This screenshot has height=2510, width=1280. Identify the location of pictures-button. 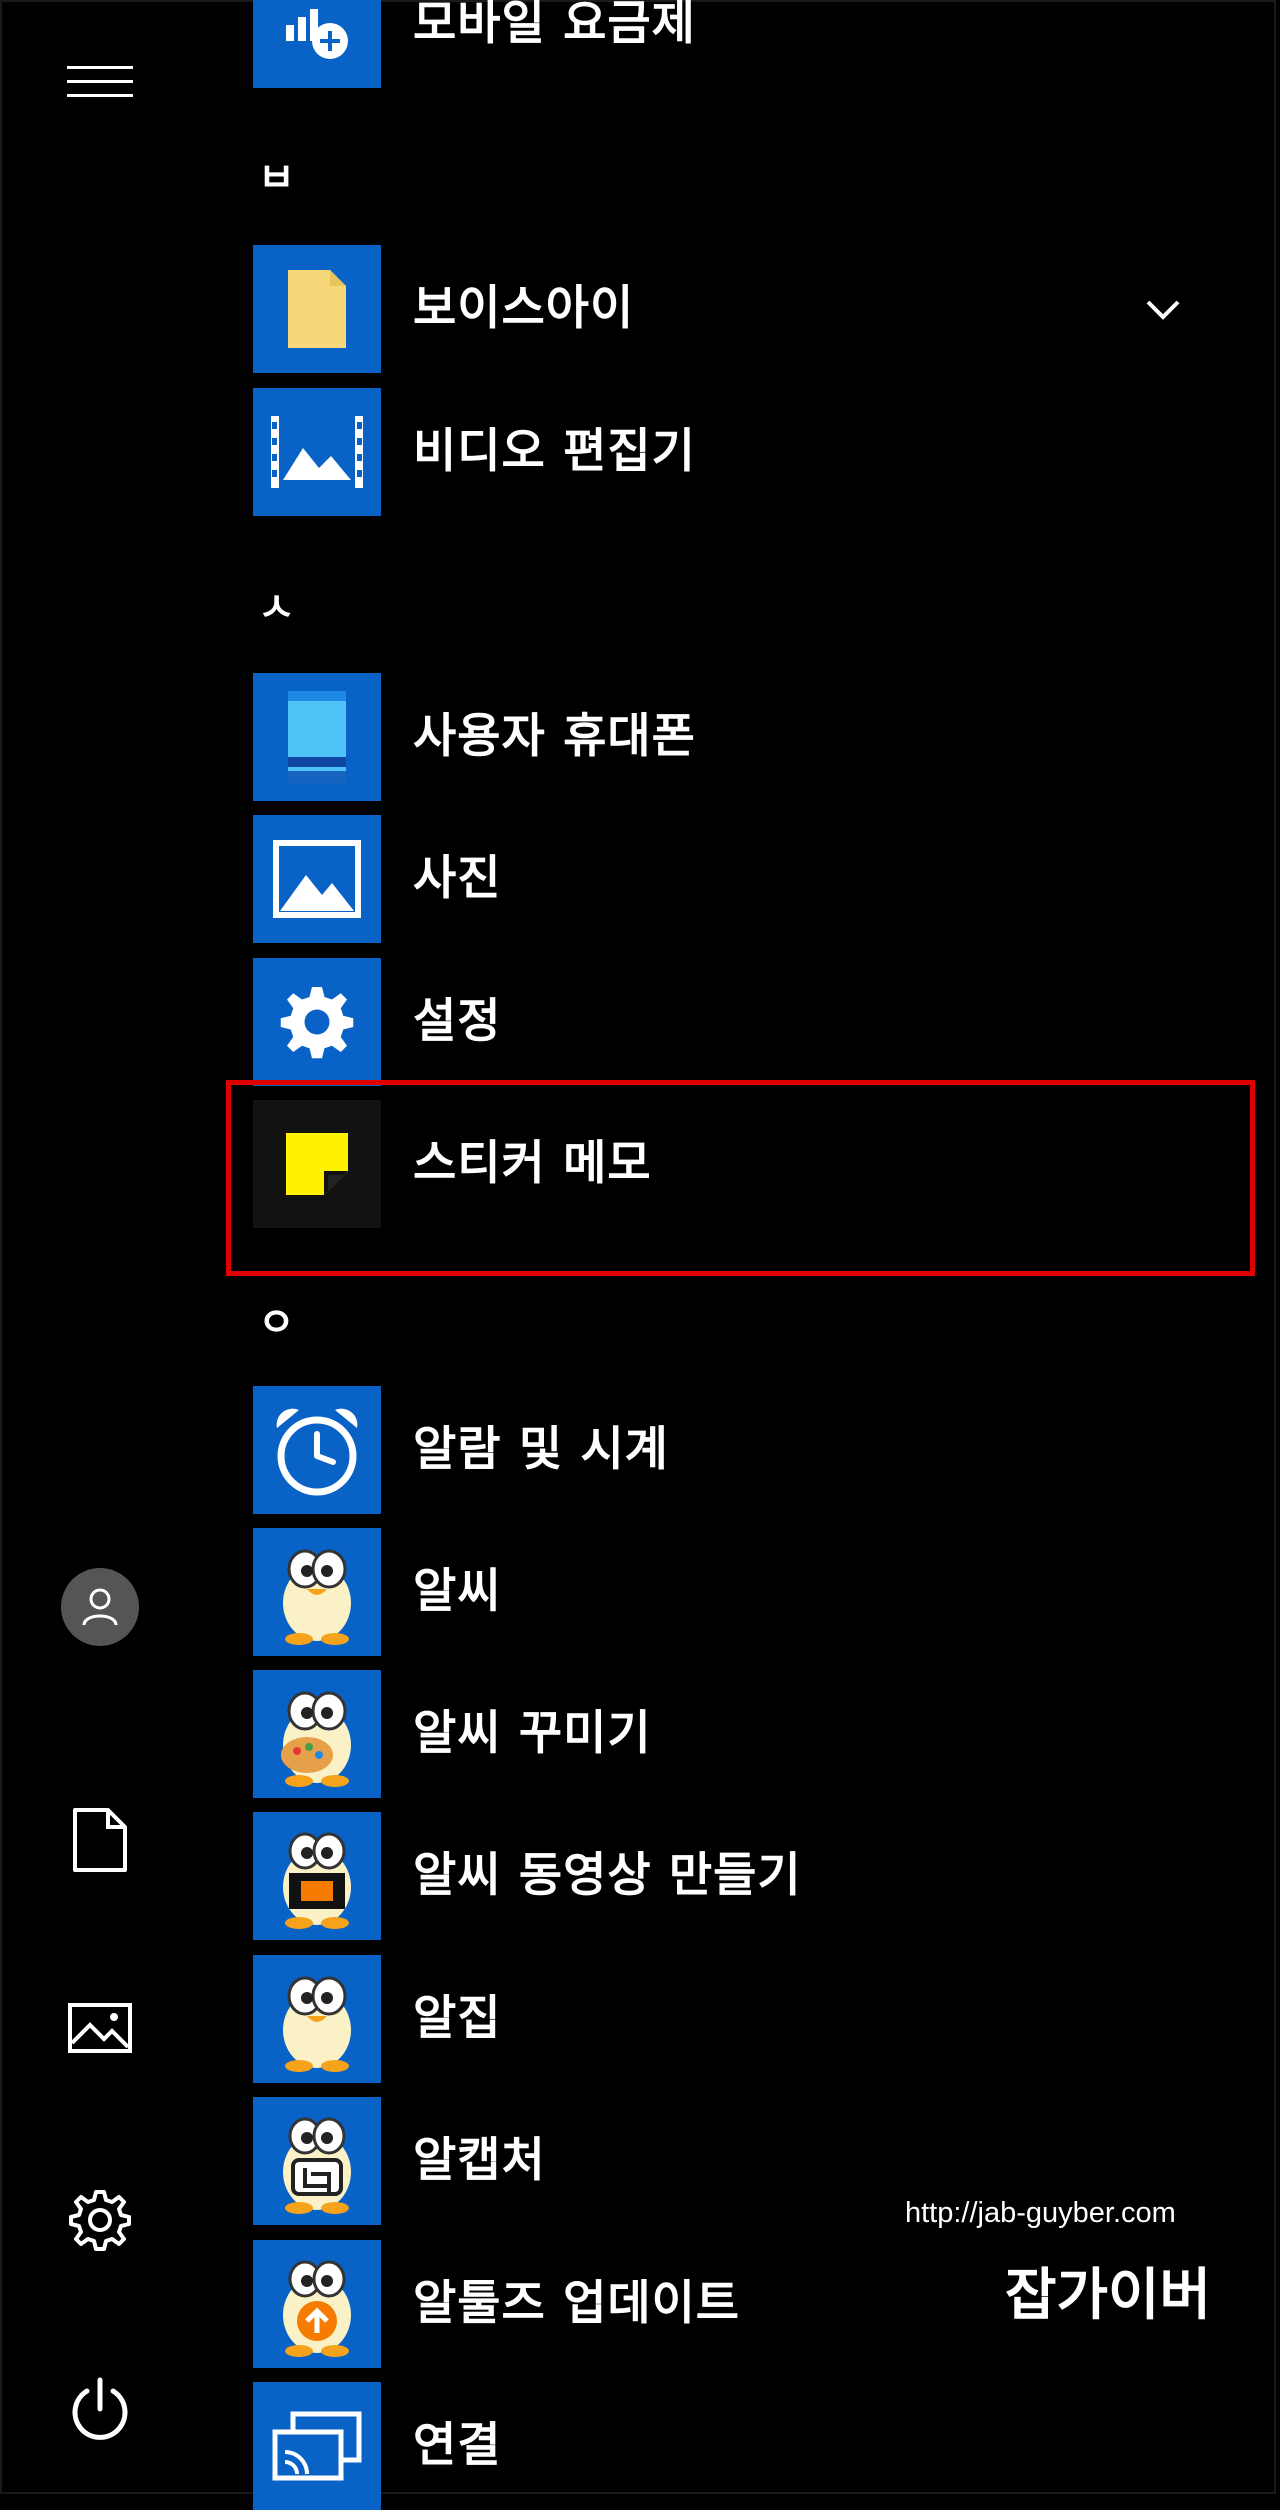
(100, 2028).